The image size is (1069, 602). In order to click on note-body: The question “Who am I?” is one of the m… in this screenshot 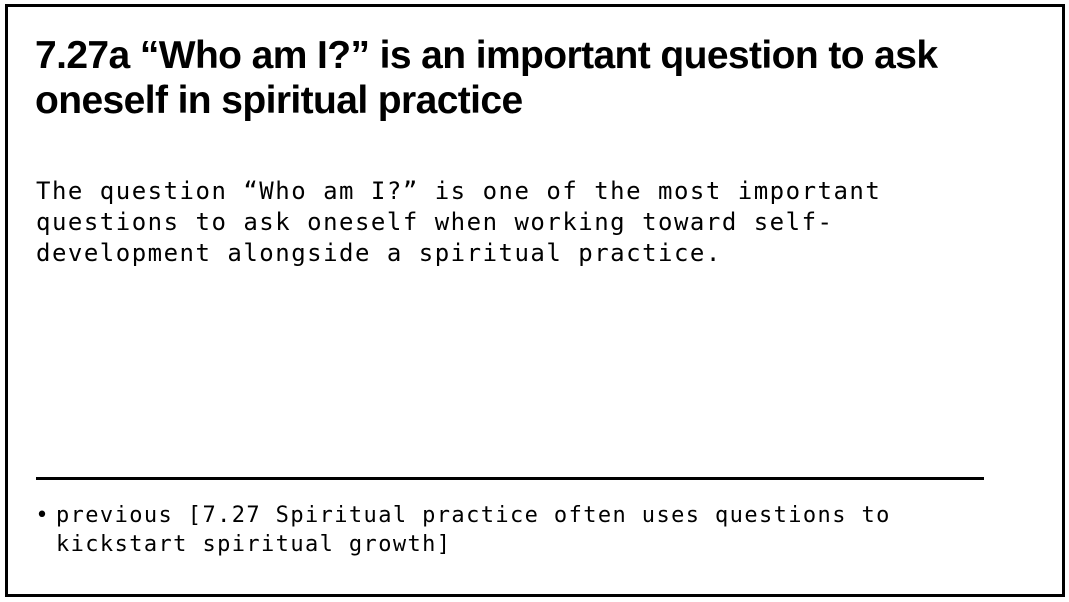, I will do `click(459, 222)`.